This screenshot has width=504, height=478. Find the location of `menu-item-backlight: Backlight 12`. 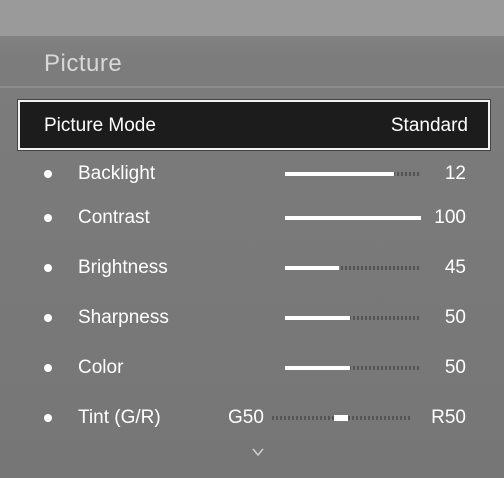

menu-item-backlight: Backlight 12 is located at coordinates (252, 174).